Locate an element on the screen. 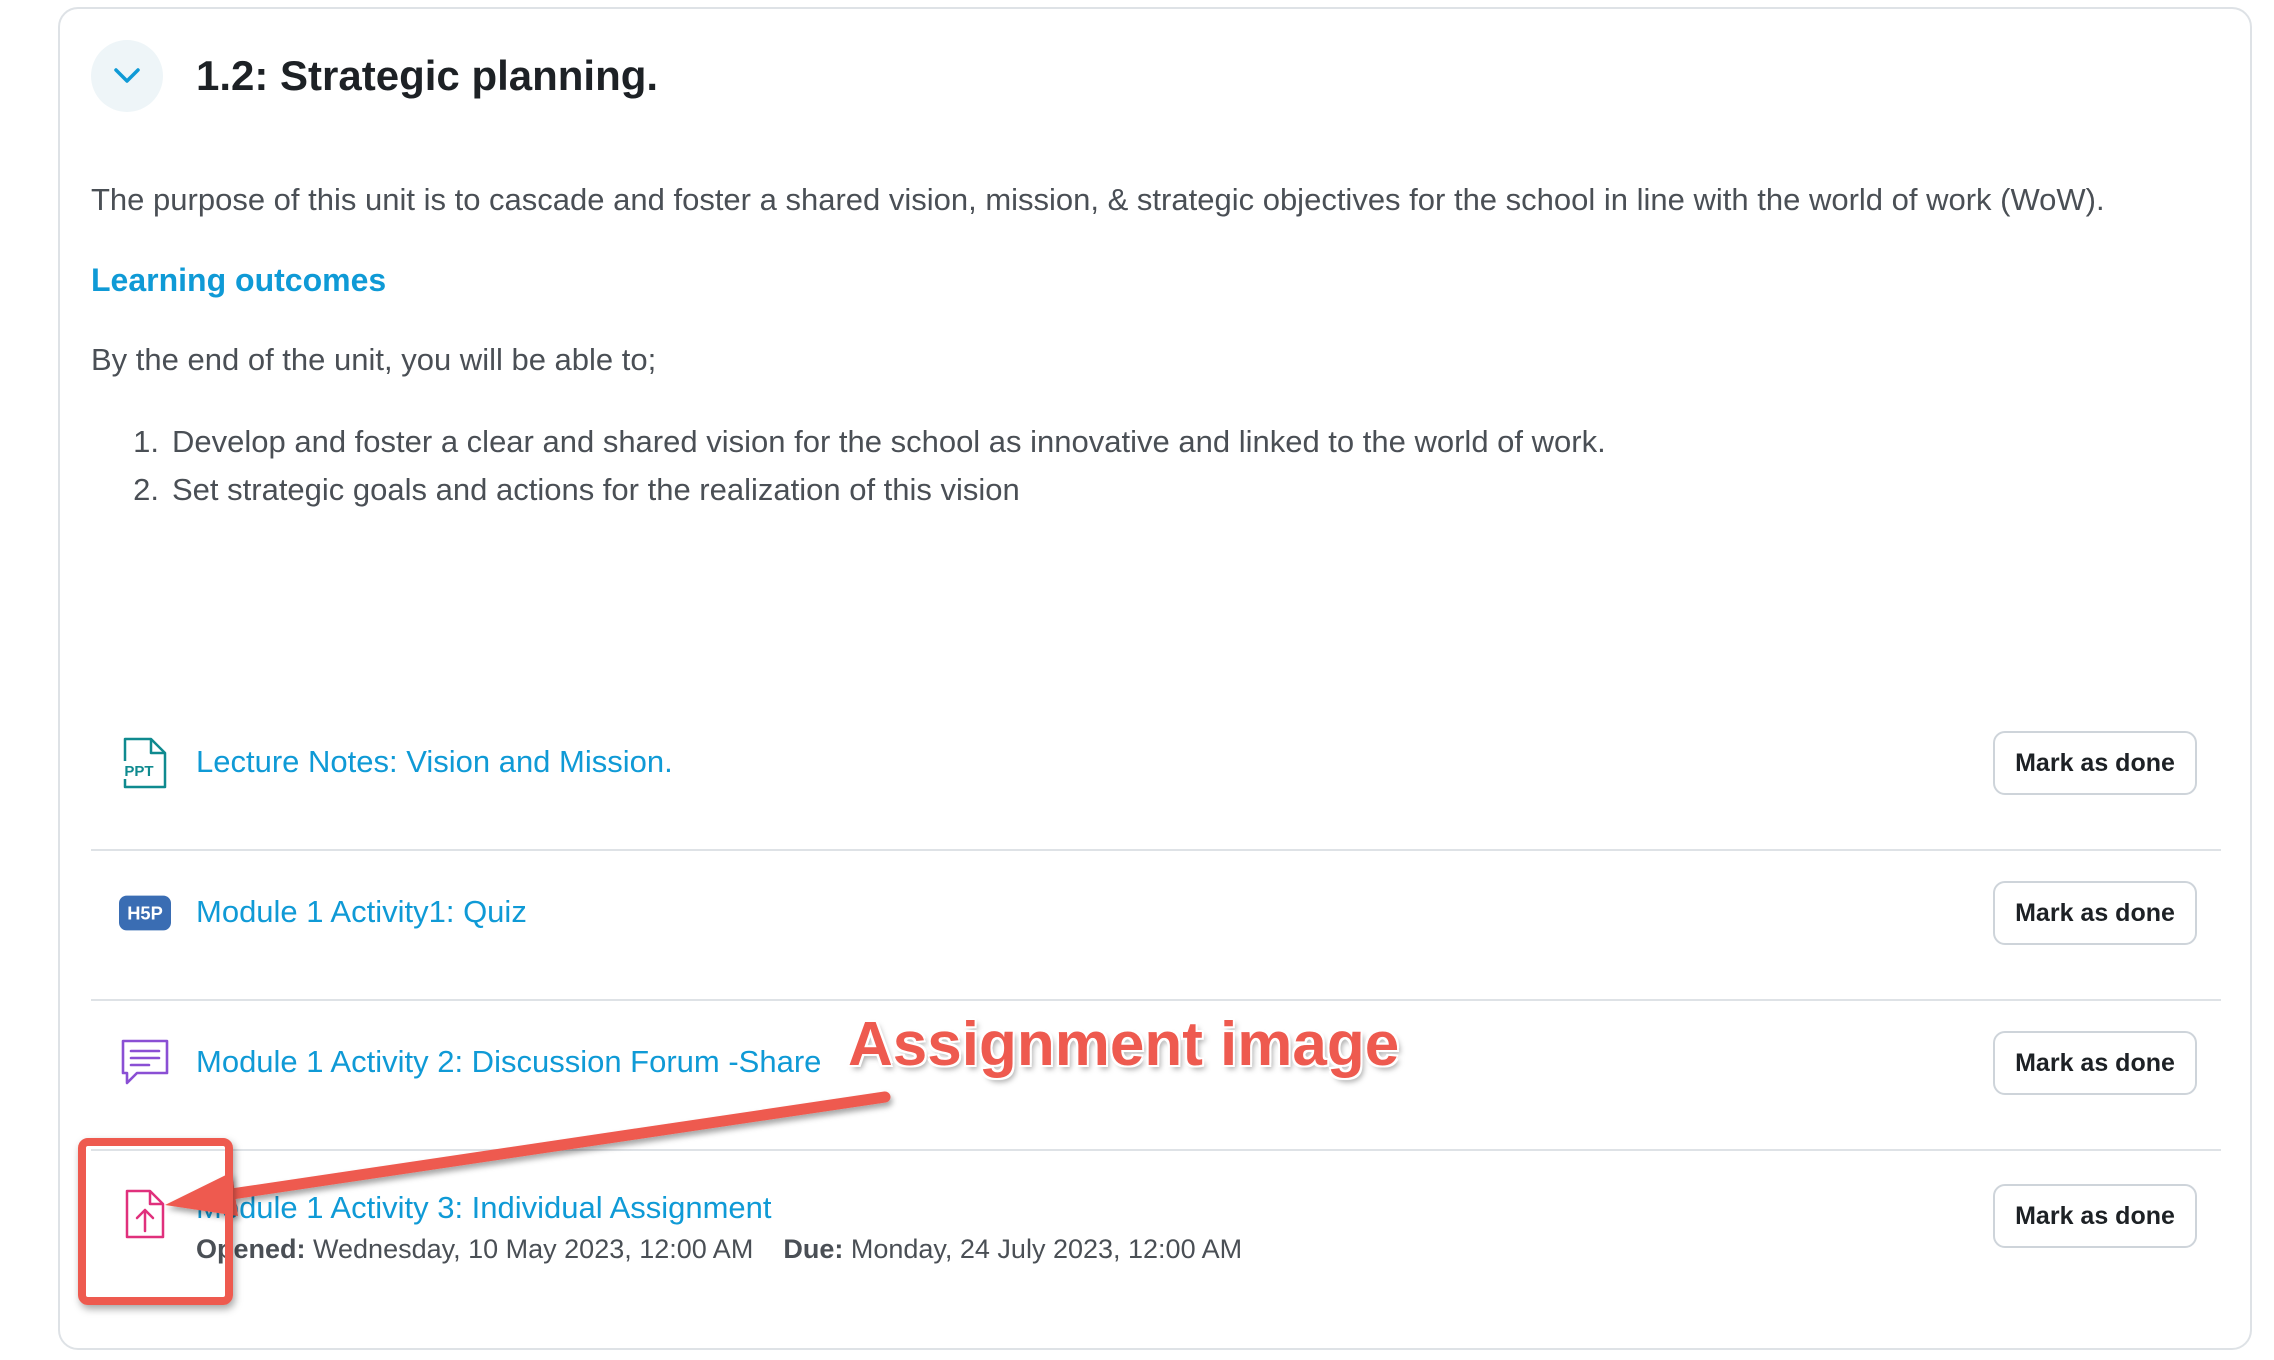  annotation-label: Assignment image is located at coordinates (1124, 1044).